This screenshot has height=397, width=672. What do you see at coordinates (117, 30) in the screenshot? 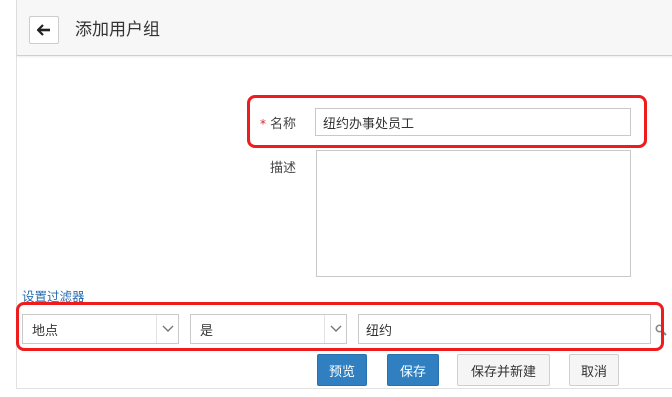
I see `page-title: 添加用户组` at bounding box center [117, 30].